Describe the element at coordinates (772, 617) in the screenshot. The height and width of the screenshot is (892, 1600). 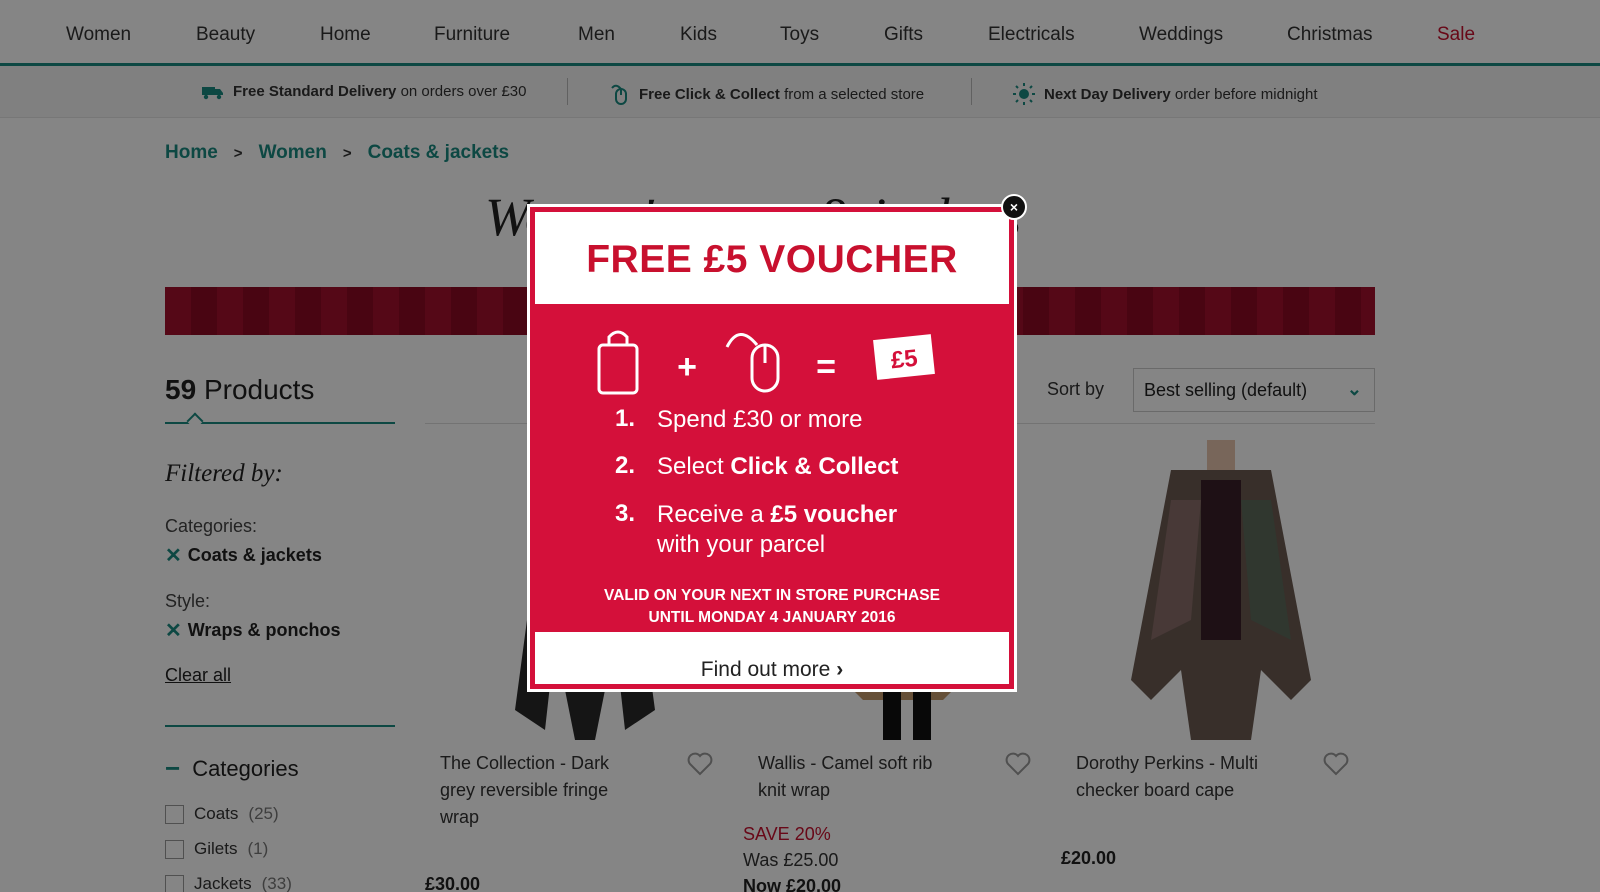
I see `validity-line-2: UNTIL MONDAY 4 JANUARY 2016` at that location.